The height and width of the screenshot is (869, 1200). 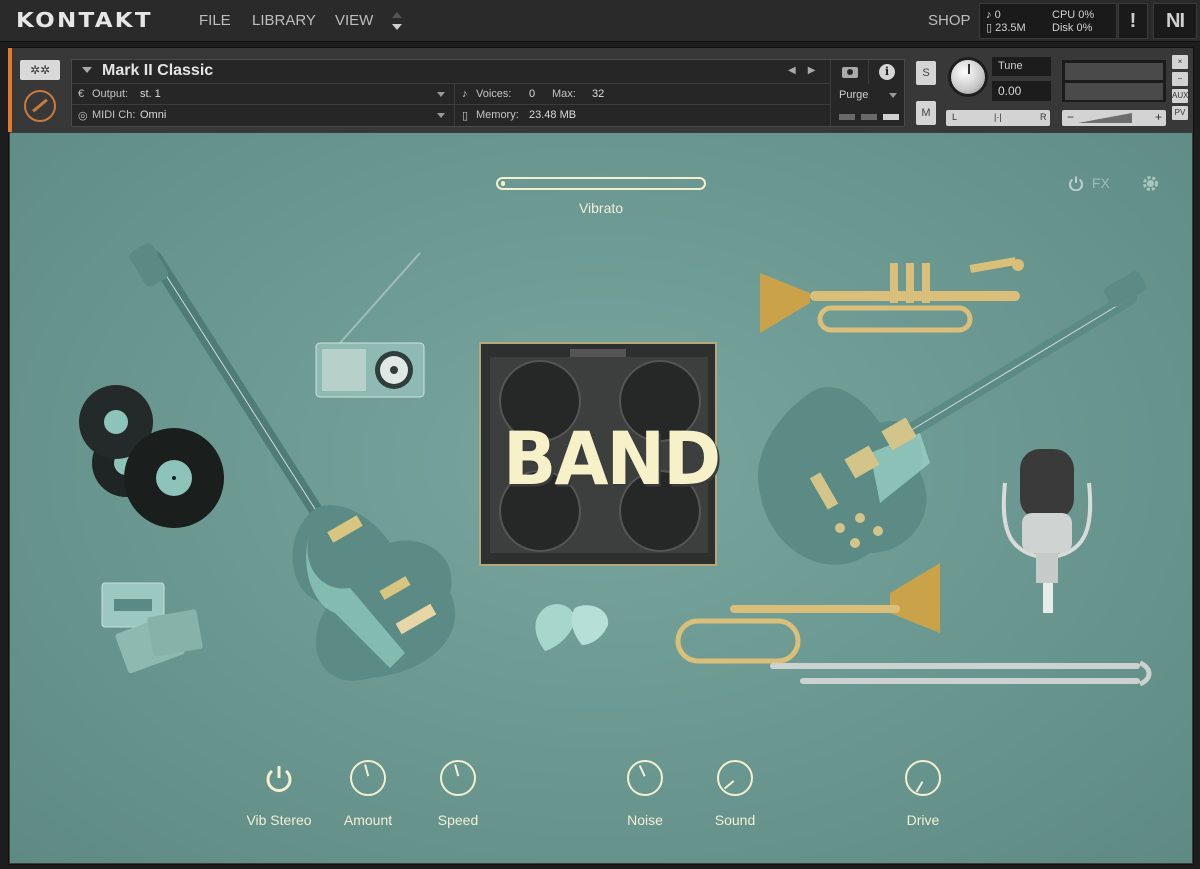 I want to click on shop-button: SHOP, so click(x=949, y=20).